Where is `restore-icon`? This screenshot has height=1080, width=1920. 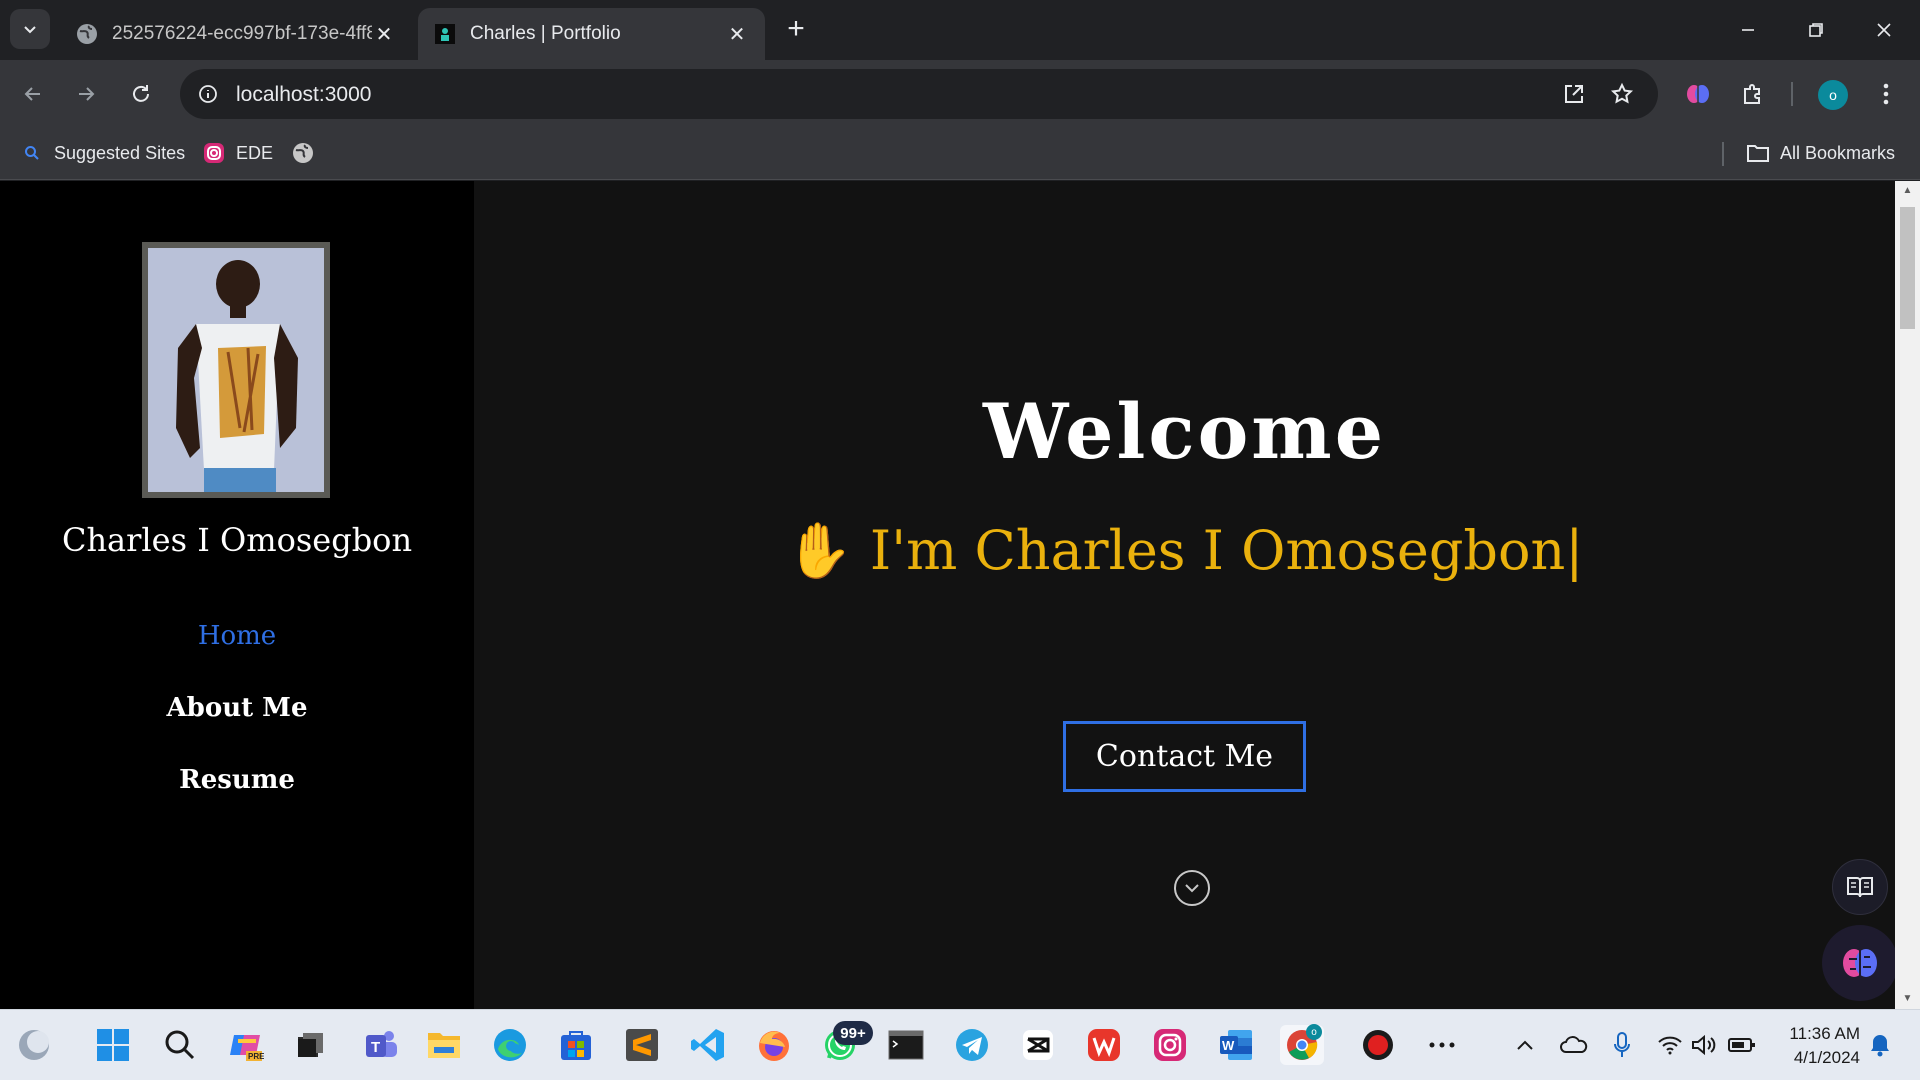 restore-icon is located at coordinates (1816, 30).